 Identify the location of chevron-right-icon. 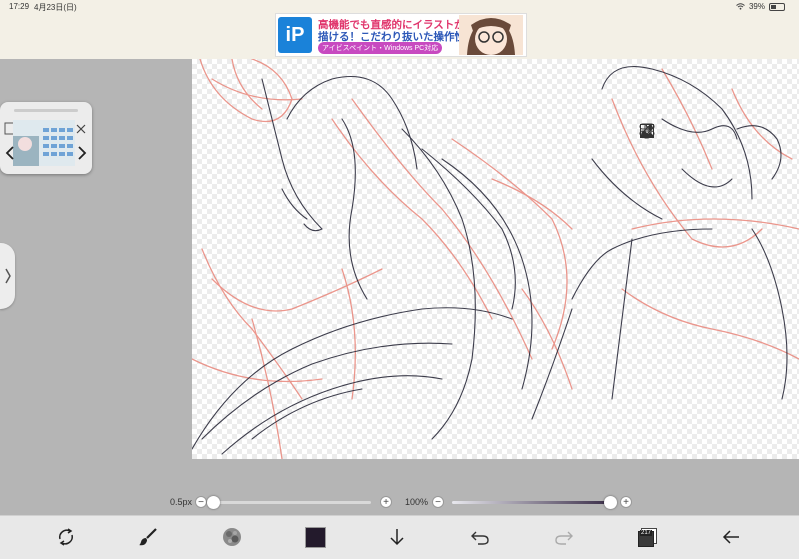
(7, 276).